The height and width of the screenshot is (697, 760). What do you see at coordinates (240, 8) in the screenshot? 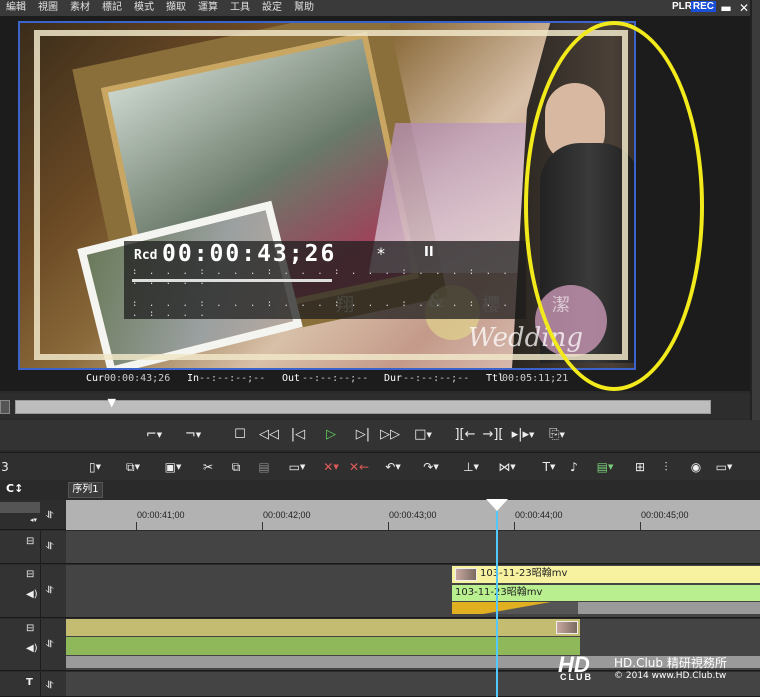
I see `menu-tools: 工具` at bounding box center [240, 8].